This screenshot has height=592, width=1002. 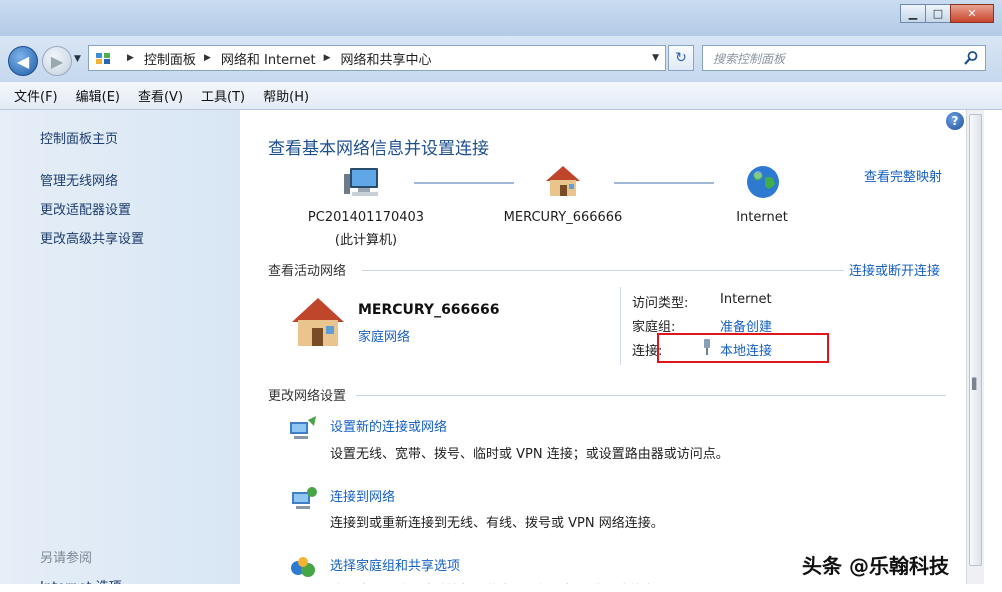 What do you see at coordinates (955, 121) in the screenshot?
I see `help-icon: ?` at bounding box center [955, 121].